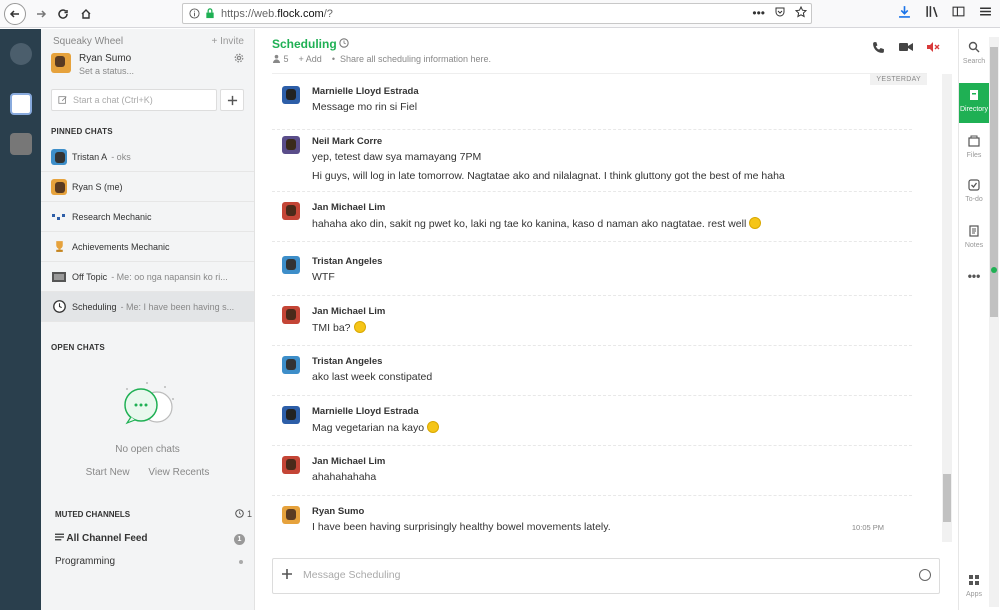 Image resolution: width=1000 pixels, height=610 pixels. Describe the element at coordinates (59, 277) in the screenshot. I see `tv-icon` at that location.